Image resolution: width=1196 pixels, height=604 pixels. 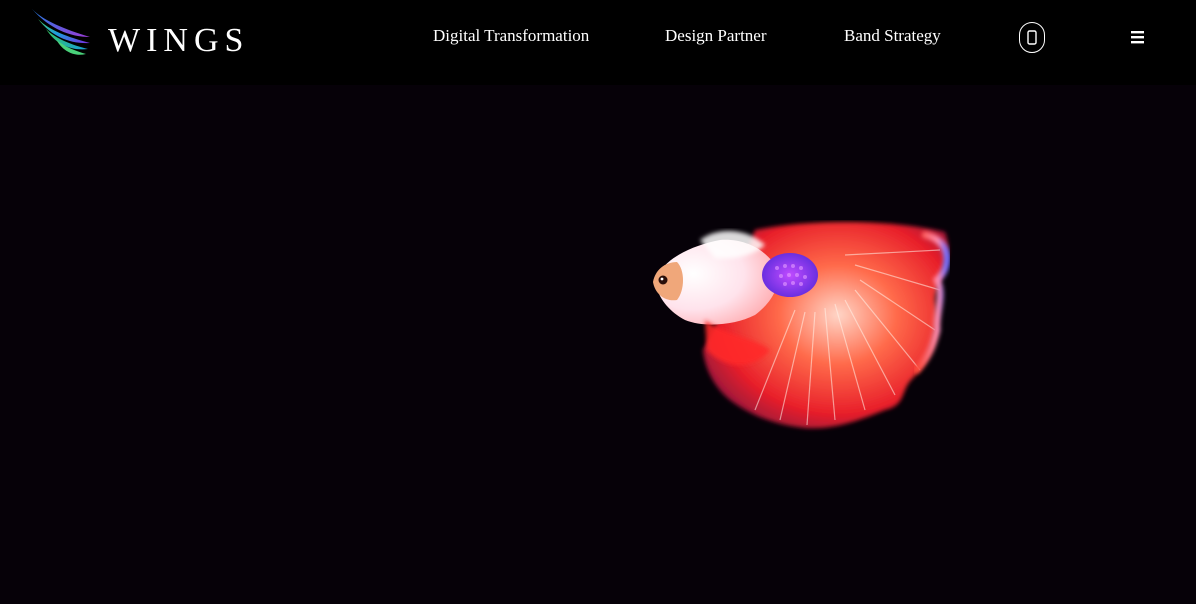 What do you see at coordinates (892, 36) in the screenshot?
I see `nav-link-band-strategy: Band Strategy` at bounding box center [892, 36].